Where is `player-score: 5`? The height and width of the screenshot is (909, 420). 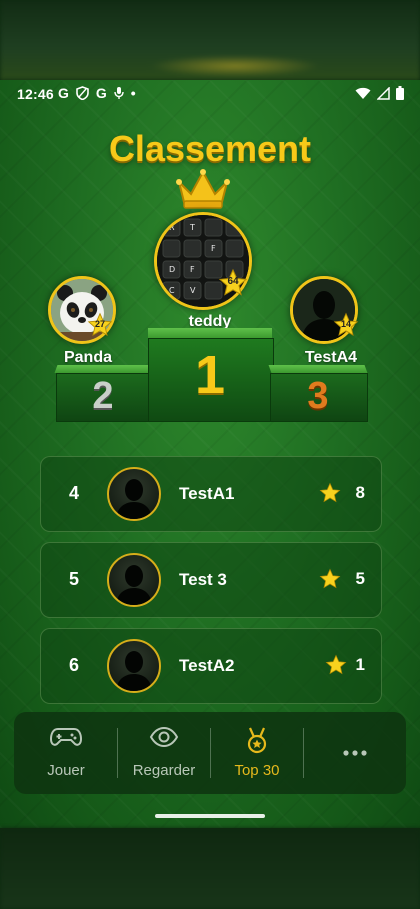
player-score: 5 is located at coordinates (360, 578).